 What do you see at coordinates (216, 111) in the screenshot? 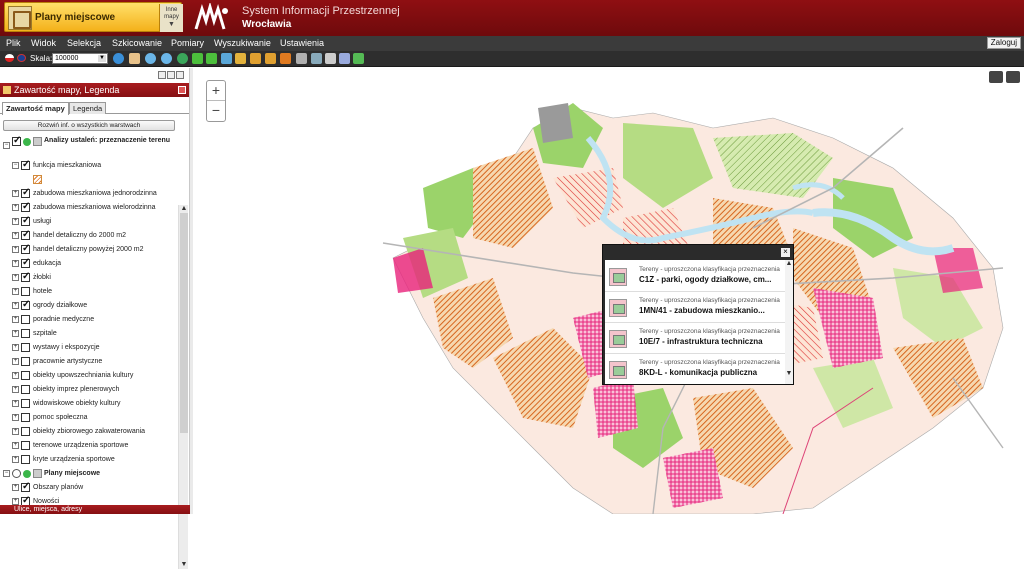
I see `zoom-out-button: −` at bounding box center [216, 111].